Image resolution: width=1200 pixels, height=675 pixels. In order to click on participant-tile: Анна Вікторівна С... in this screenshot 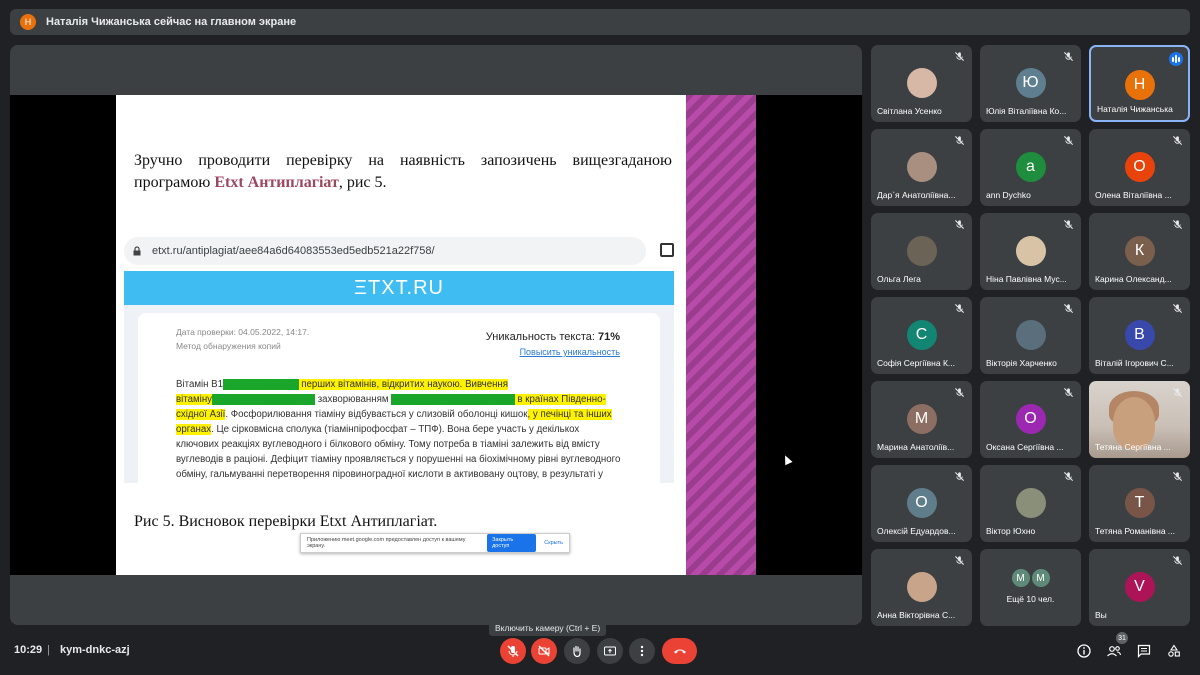, I will do `click(921, 587)`.